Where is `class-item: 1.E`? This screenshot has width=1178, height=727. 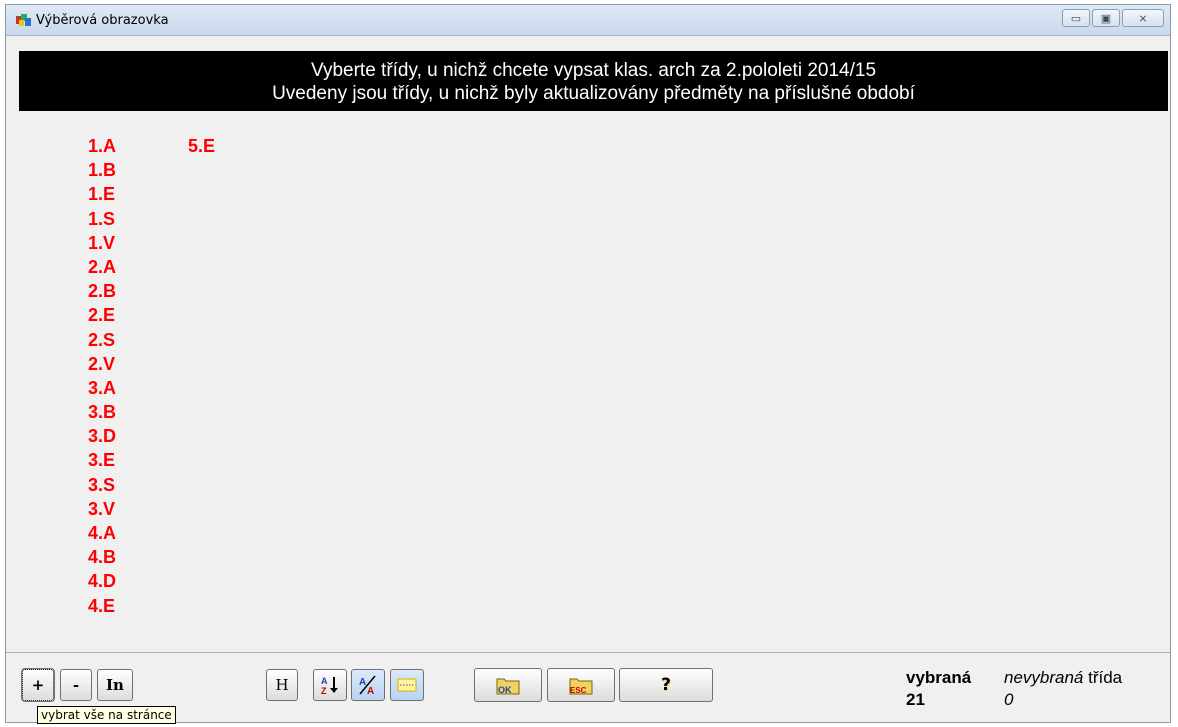
class-item: 1.E is located at coordinates (102, 194).